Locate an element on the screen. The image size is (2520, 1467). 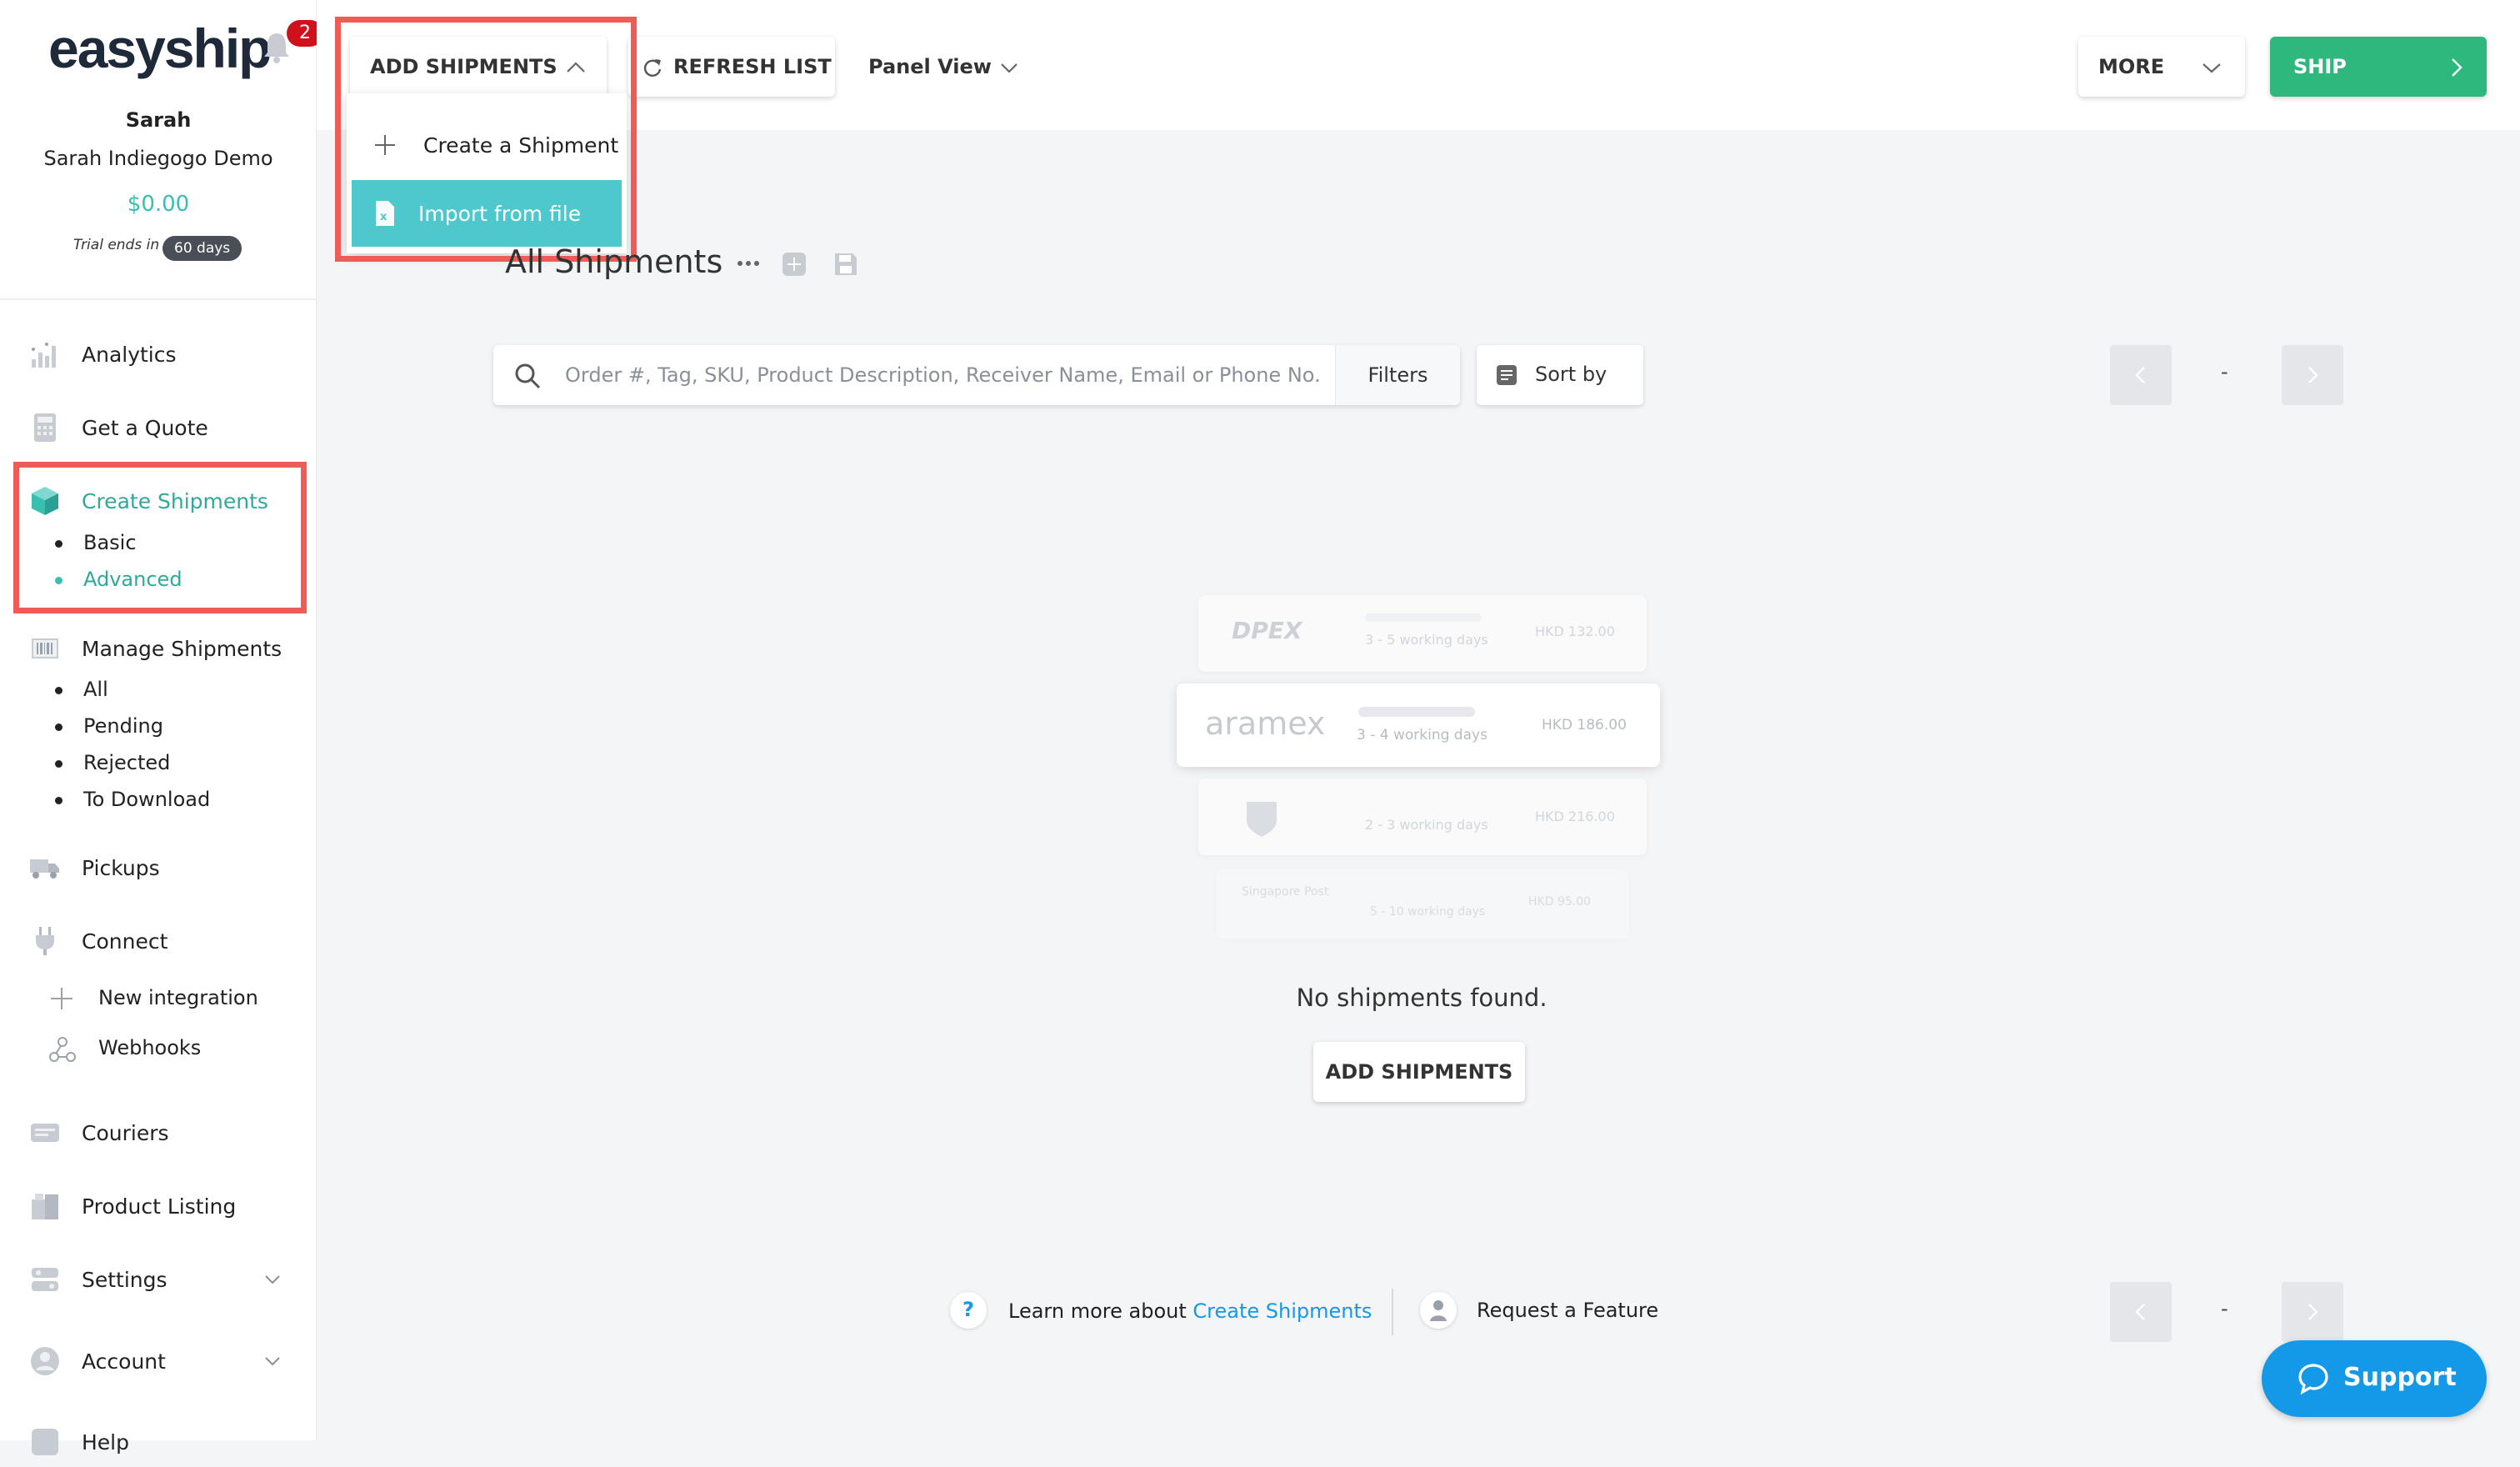
search-icon is located at coordinates (528, 376).